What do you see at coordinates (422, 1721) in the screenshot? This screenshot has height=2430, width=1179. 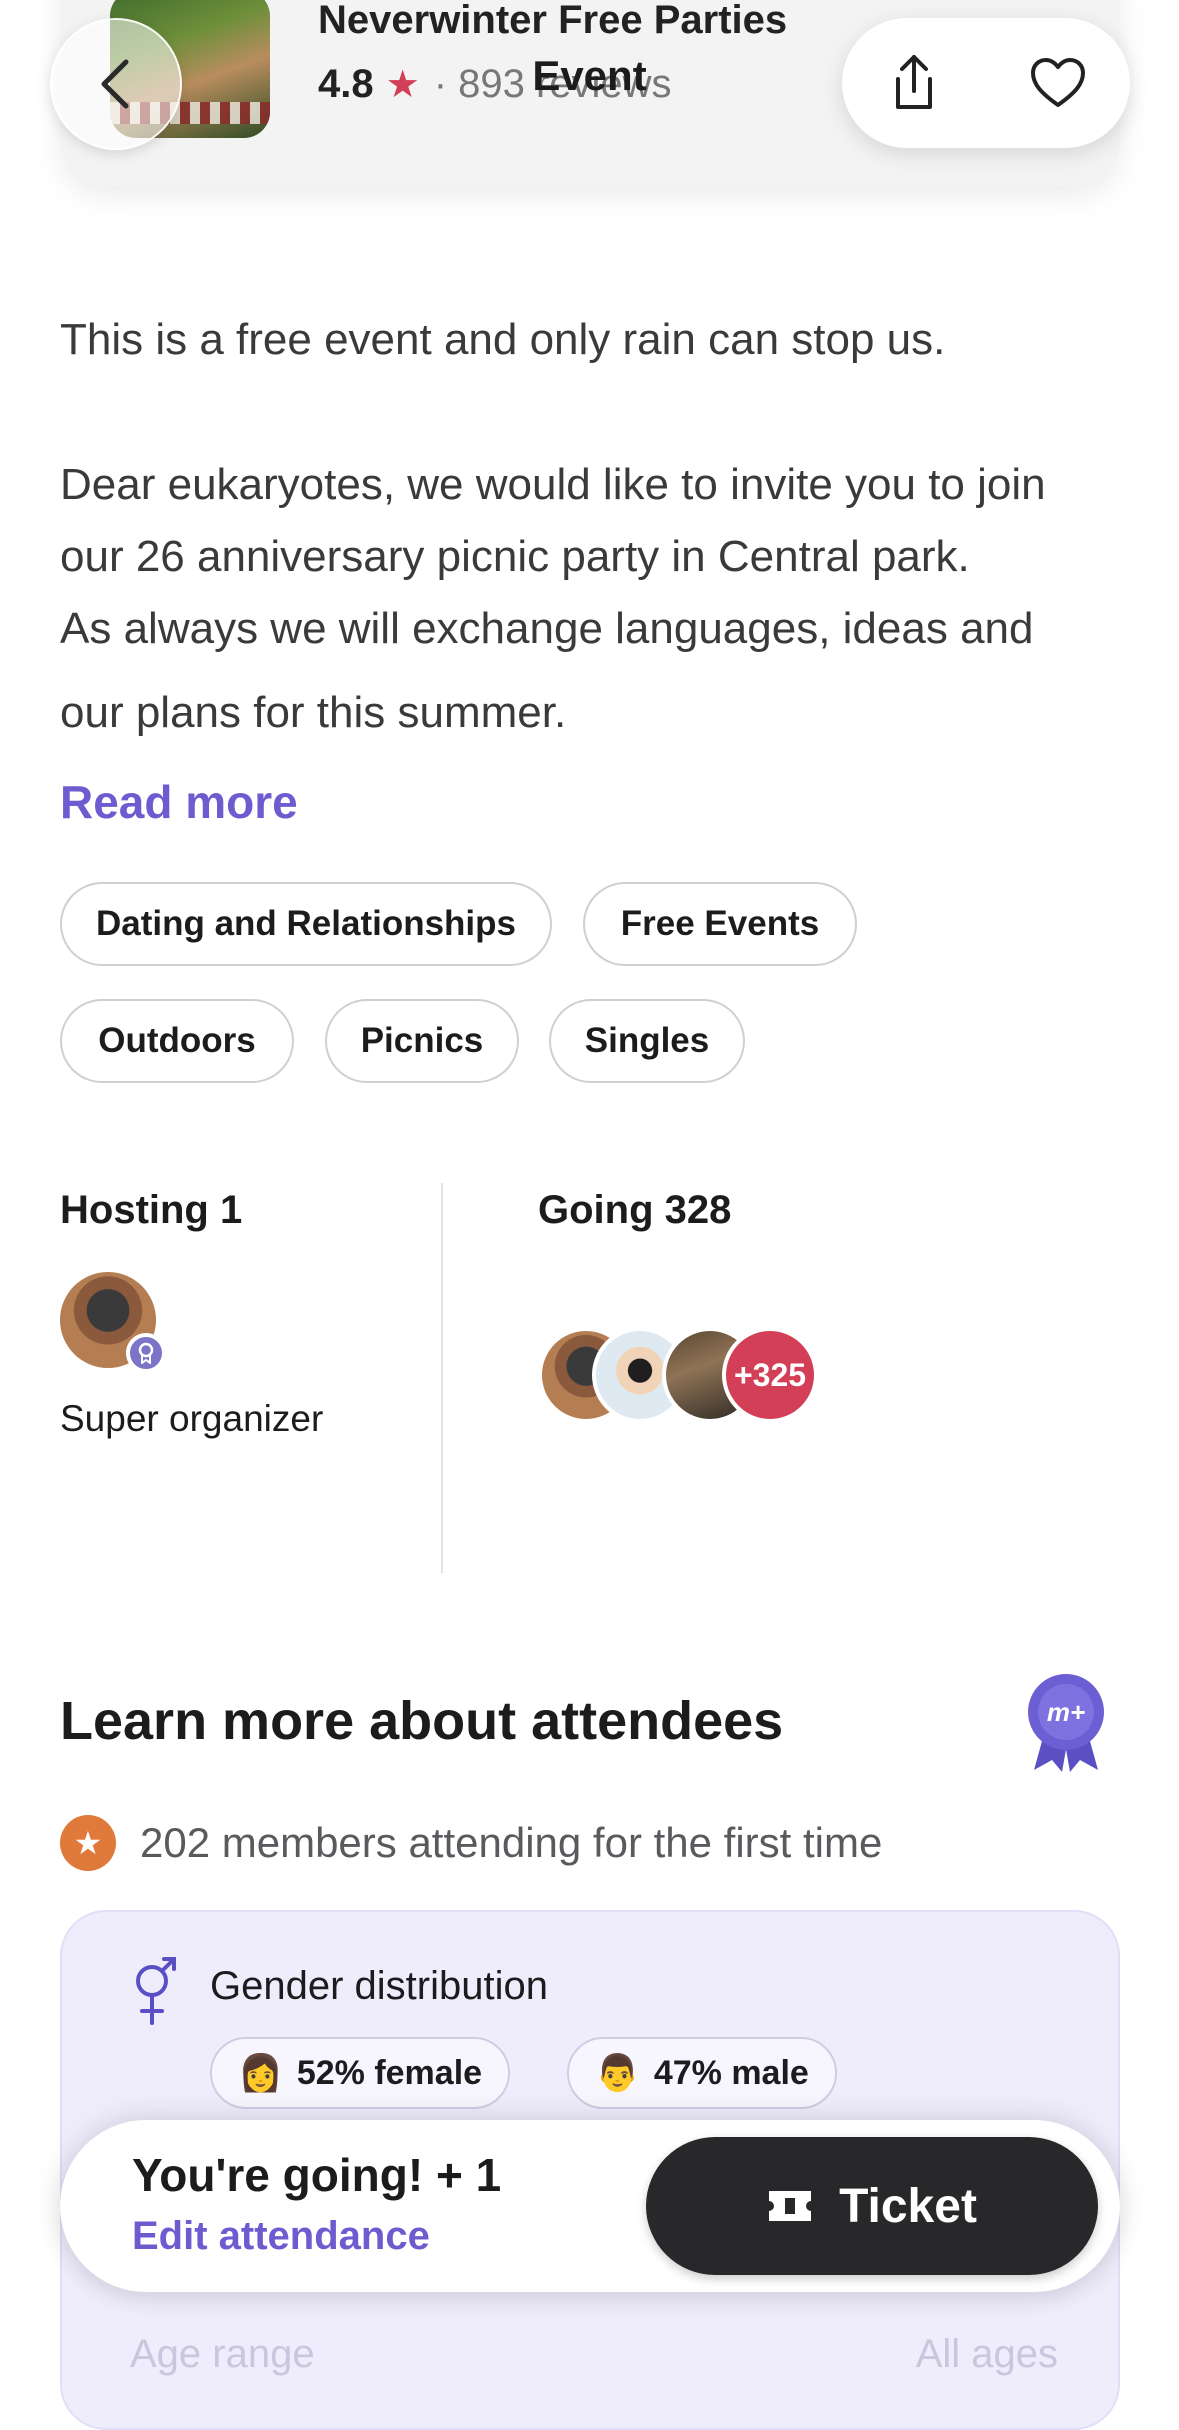 I see `attendees-section-title: Learn more about attendees` at bounding box center [422, 1721].